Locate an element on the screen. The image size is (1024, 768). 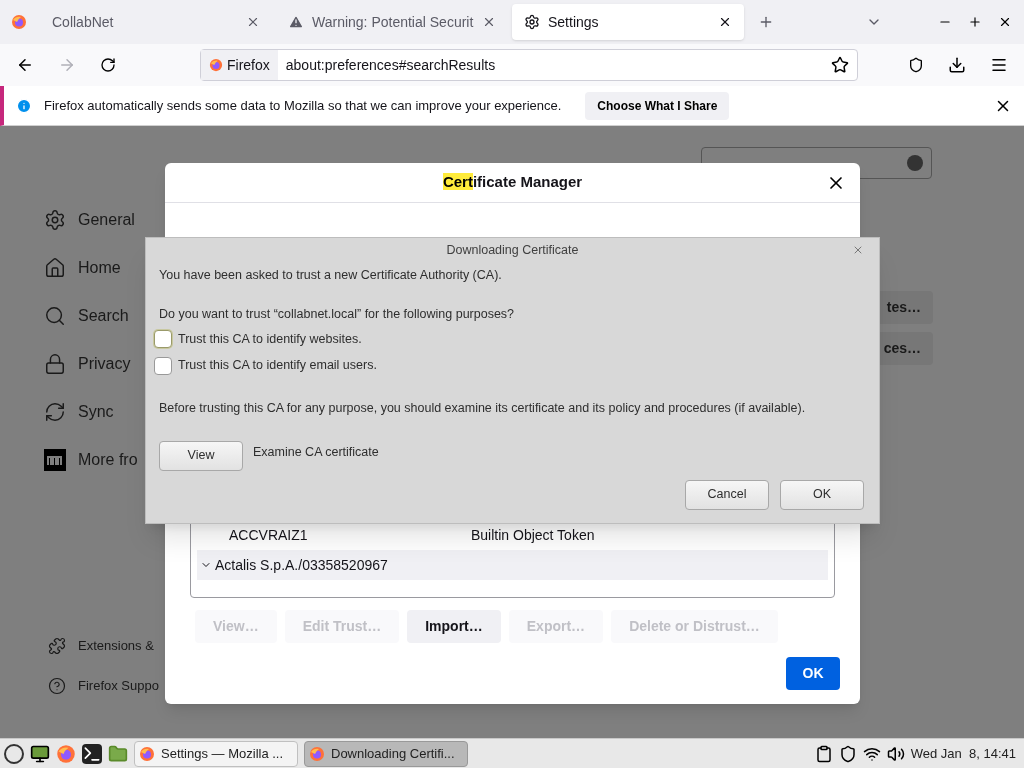
clock: Wed Jan 8, 14:41 is located at coordinates (963, 753).